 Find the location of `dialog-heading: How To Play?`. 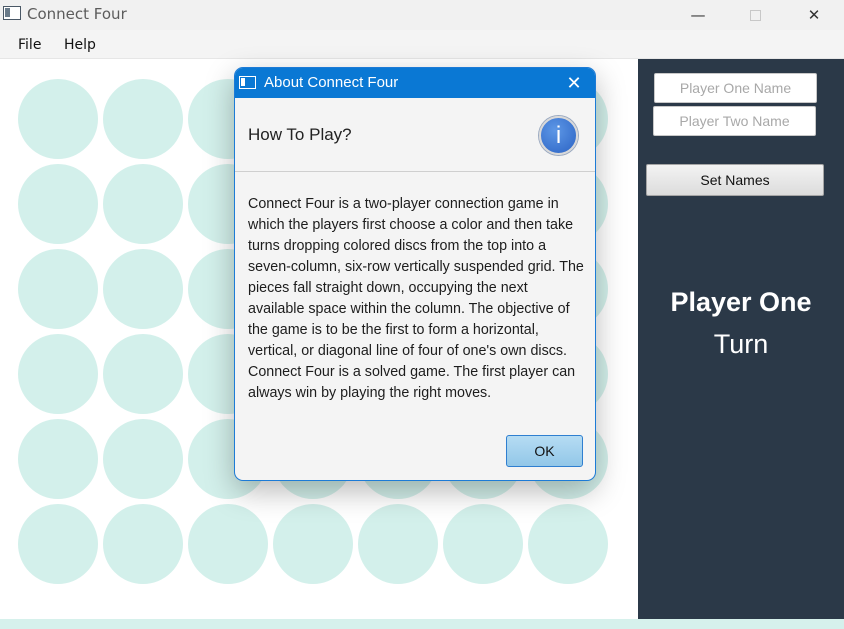

dialog-heading: How To Play? is located at coordinates (300, 134).